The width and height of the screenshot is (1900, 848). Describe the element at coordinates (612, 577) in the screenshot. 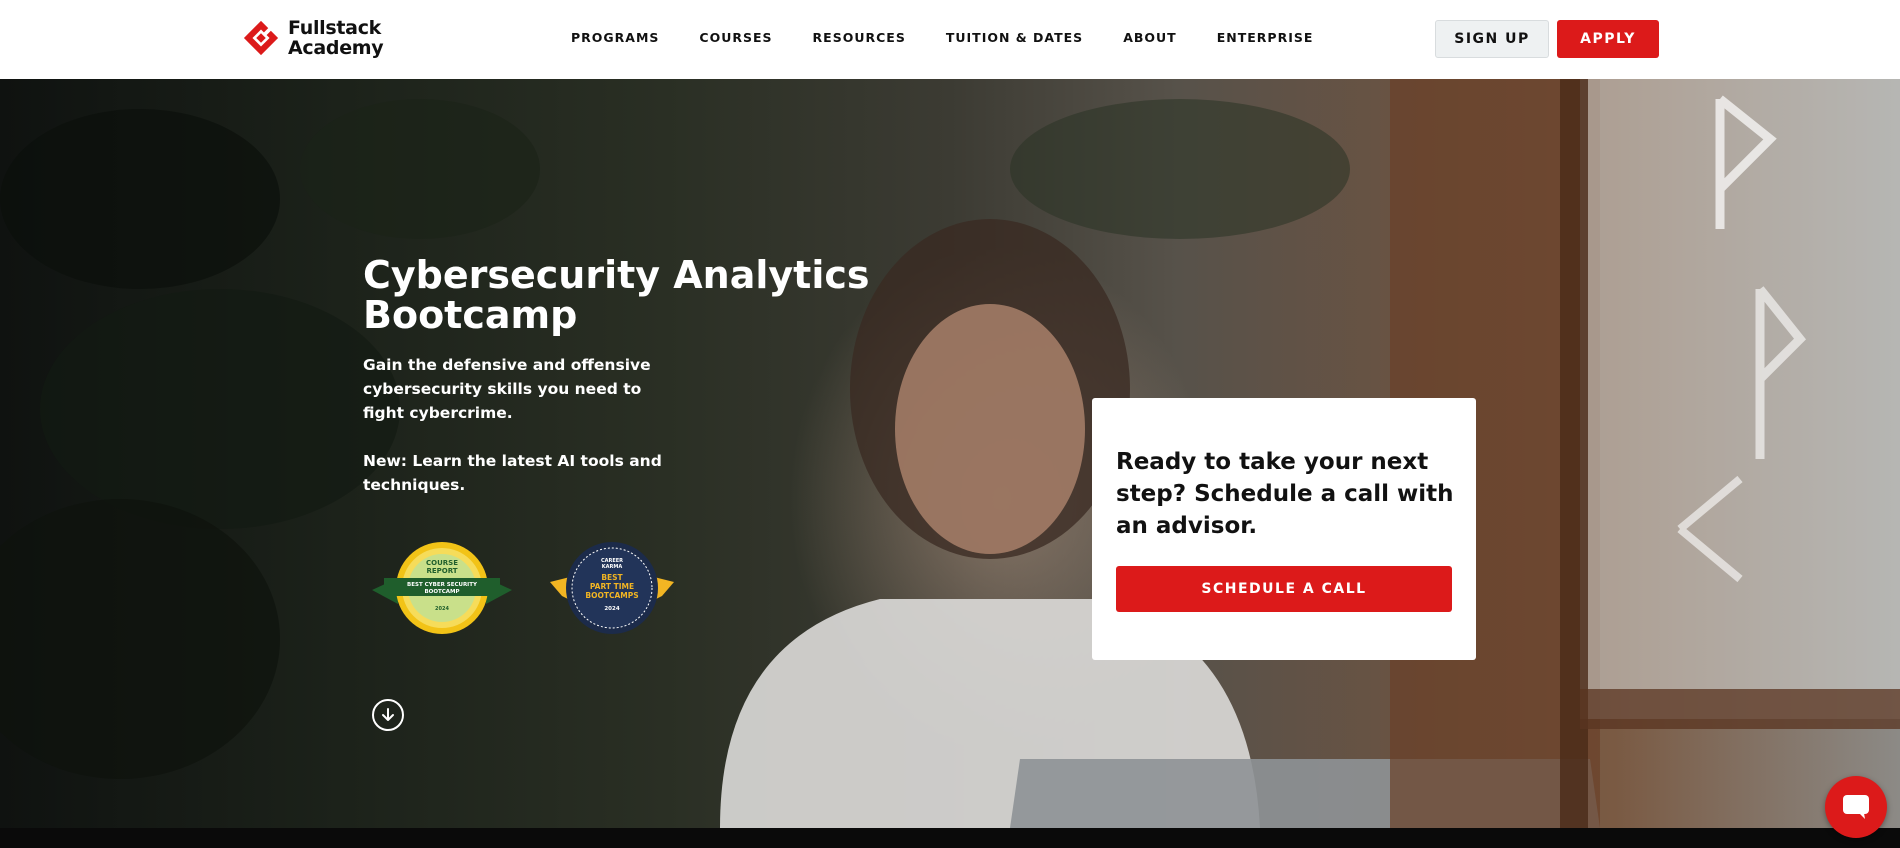

I see `badge2-line3: BEST` at that location.